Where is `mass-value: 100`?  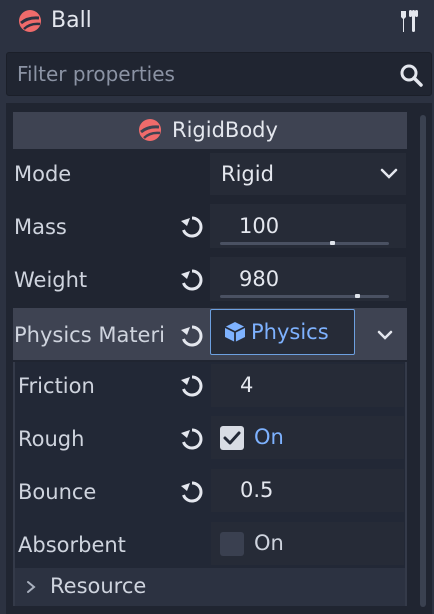
mass-value: 100 is located at coordinates (259, 226).